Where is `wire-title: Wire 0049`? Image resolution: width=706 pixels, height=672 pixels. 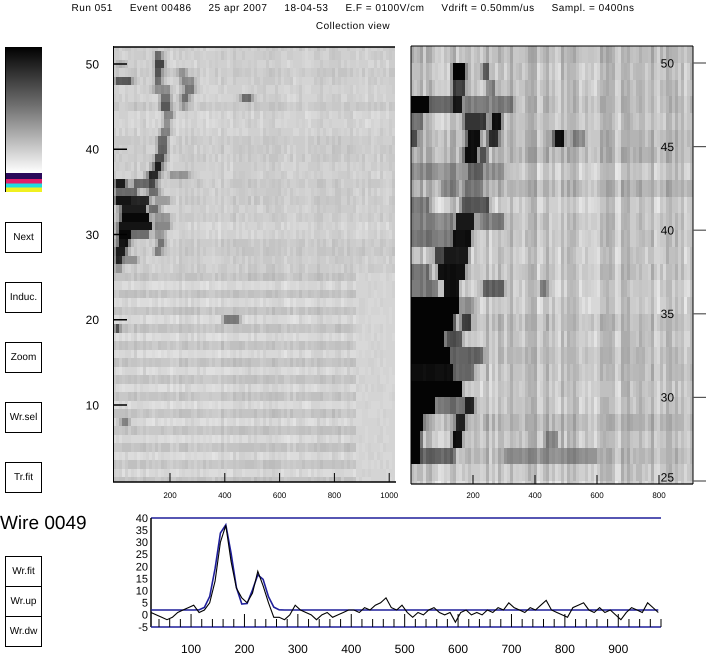
wire-title: Wire 0049 is located at coordinates (43, 524).